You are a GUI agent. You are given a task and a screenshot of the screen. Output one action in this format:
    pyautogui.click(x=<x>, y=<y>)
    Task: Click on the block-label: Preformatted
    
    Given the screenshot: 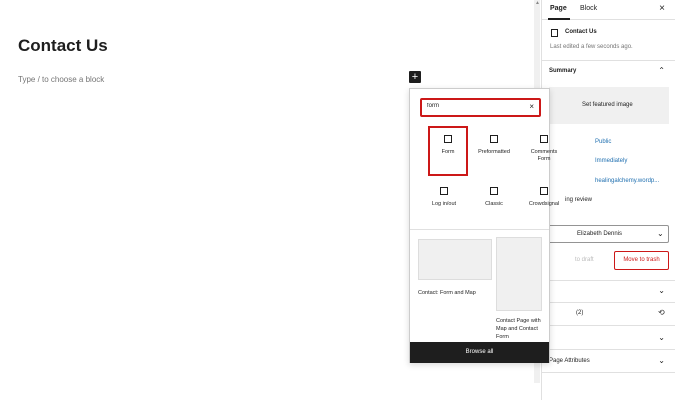 What is the action you would take?
    pyautogui.click(x=494, y=152)
    